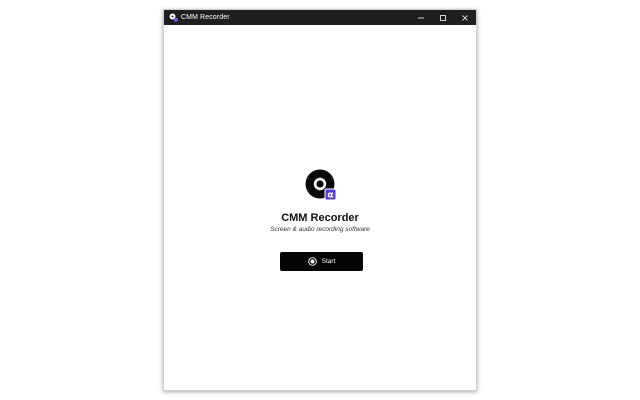 This screenshot has width=640, height=400. I want to click on close-icon, so click(465, 17).